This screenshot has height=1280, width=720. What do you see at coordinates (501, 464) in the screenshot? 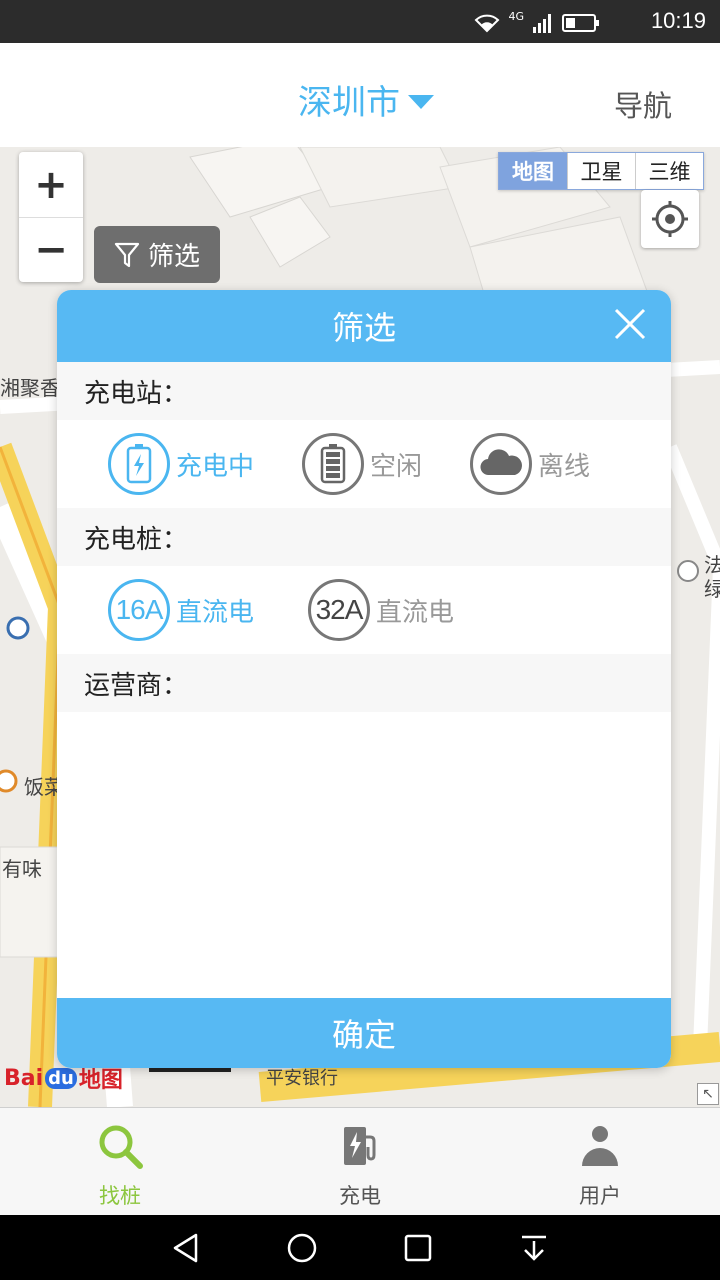
I see `cloud-icon` at bounding box center [501, 464].